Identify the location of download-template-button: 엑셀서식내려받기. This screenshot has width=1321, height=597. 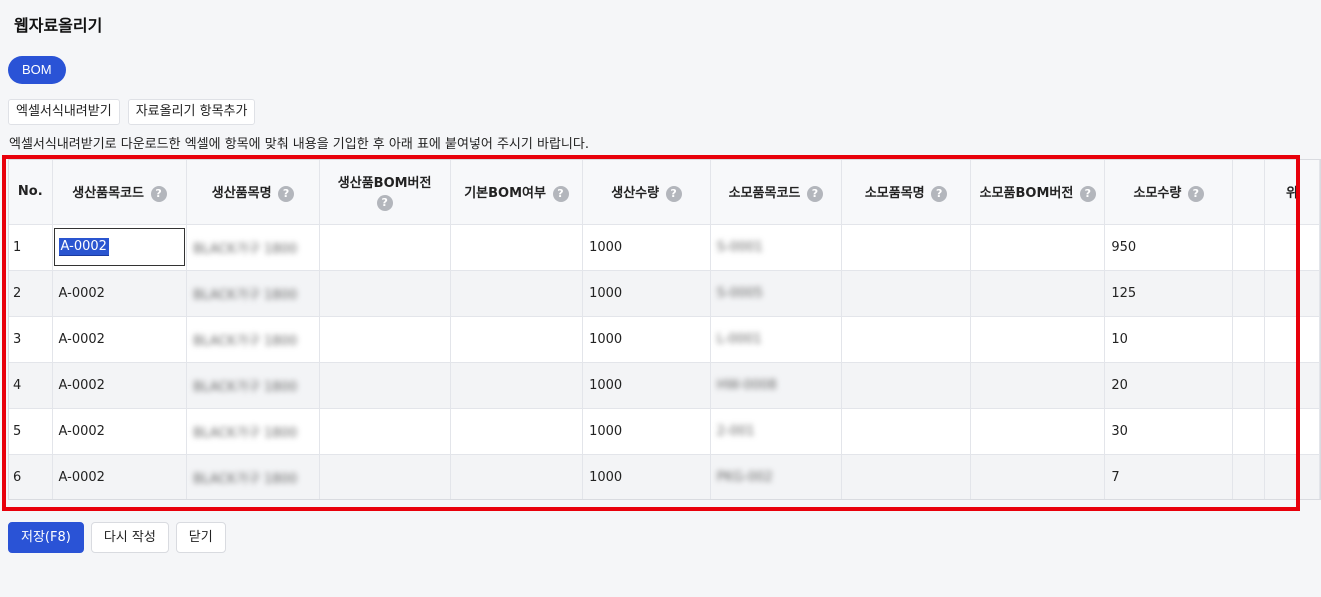
(64, 112).